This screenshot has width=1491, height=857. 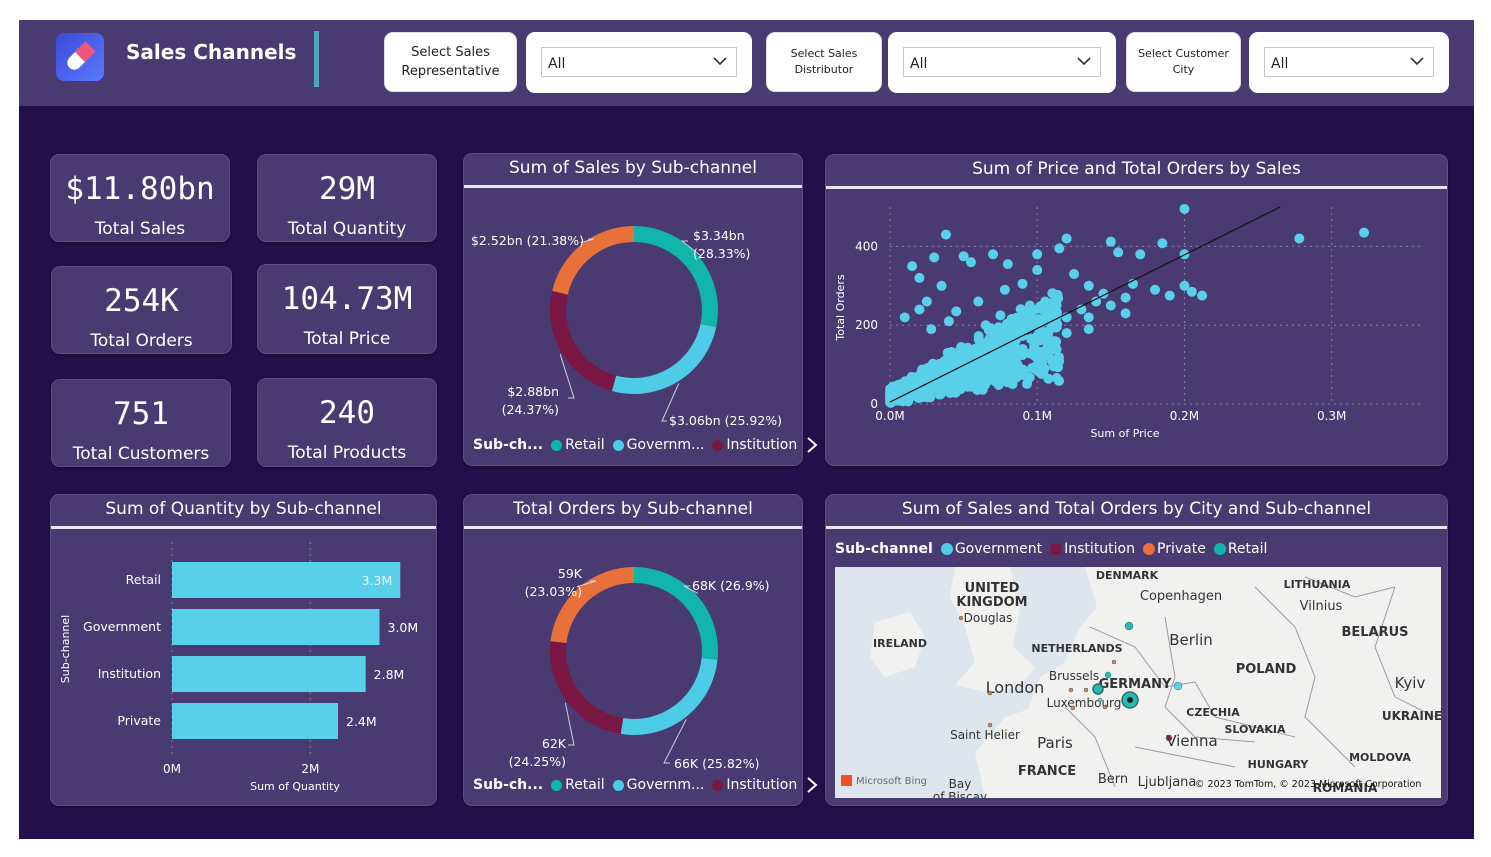 I want to click on bar-private, so click(x=255, y=721).